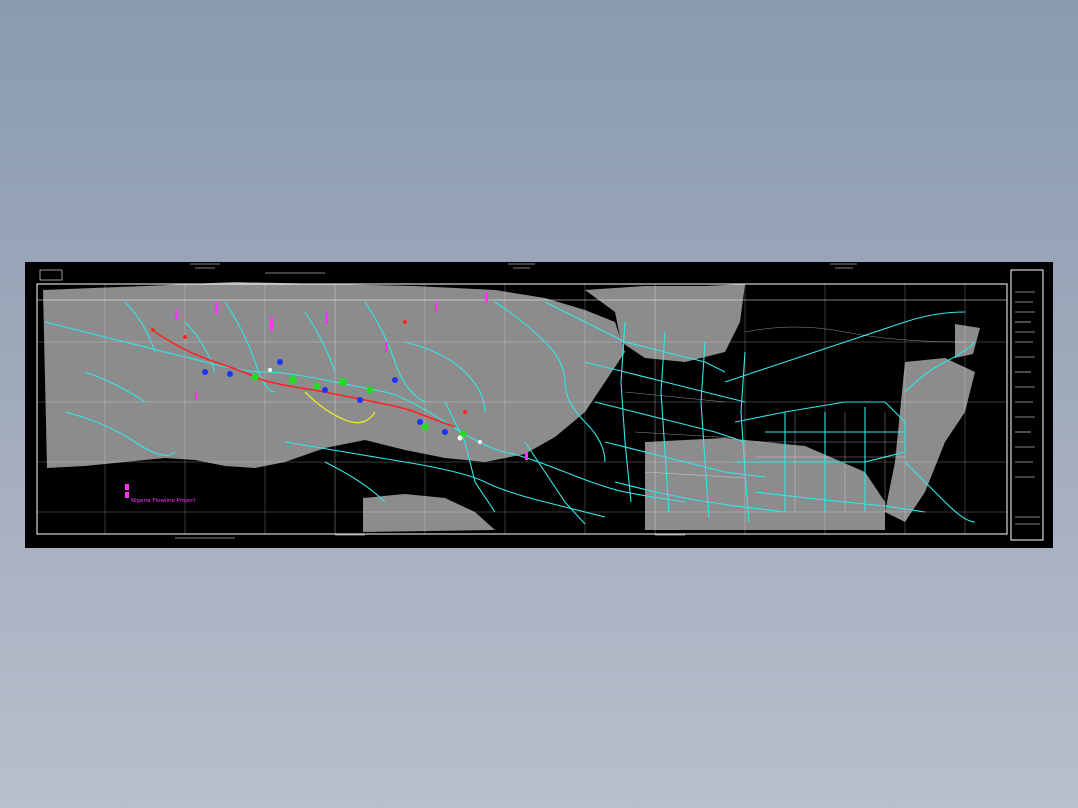 The image size is (1078, 808). What do you see at coordinates (1025, 384) in the screenshot?
I see `title-block-column` at bounding box center [1025, 384].